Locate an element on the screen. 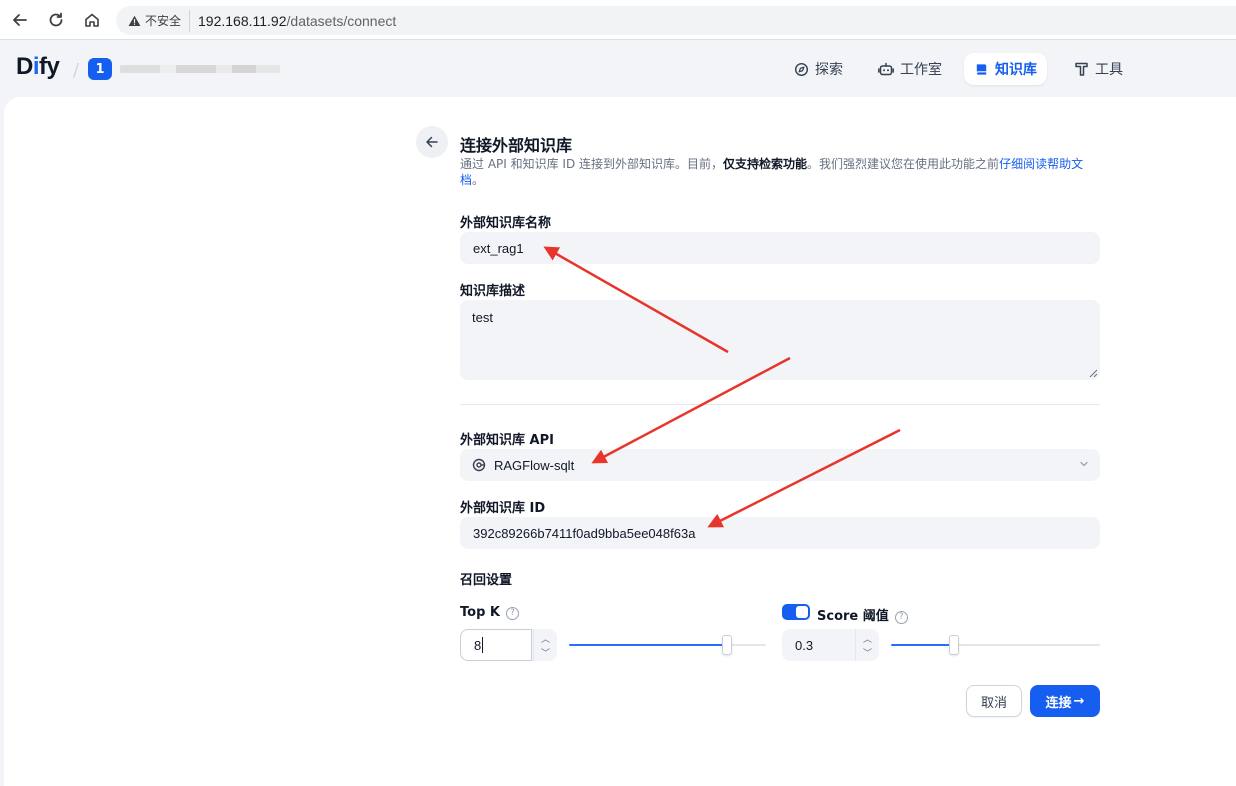 This screenshot has width=1236, height=786. arrow-right-icon: → is located at coordinates (1079, 701).